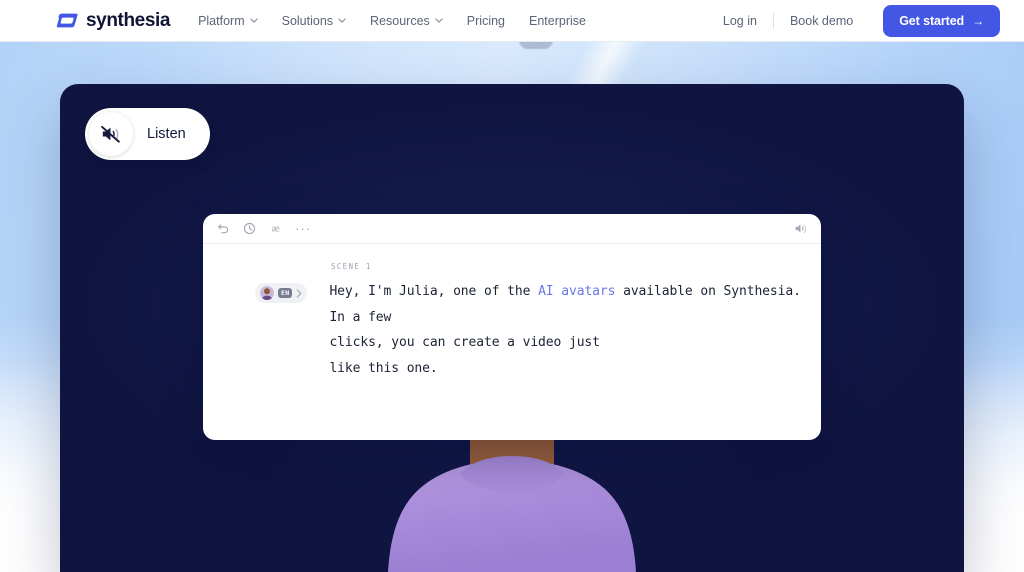 The width and height of the screenshot is (1024, 572). I want to click on nav-item-pricing-label: Pricing, so click(486, 20).